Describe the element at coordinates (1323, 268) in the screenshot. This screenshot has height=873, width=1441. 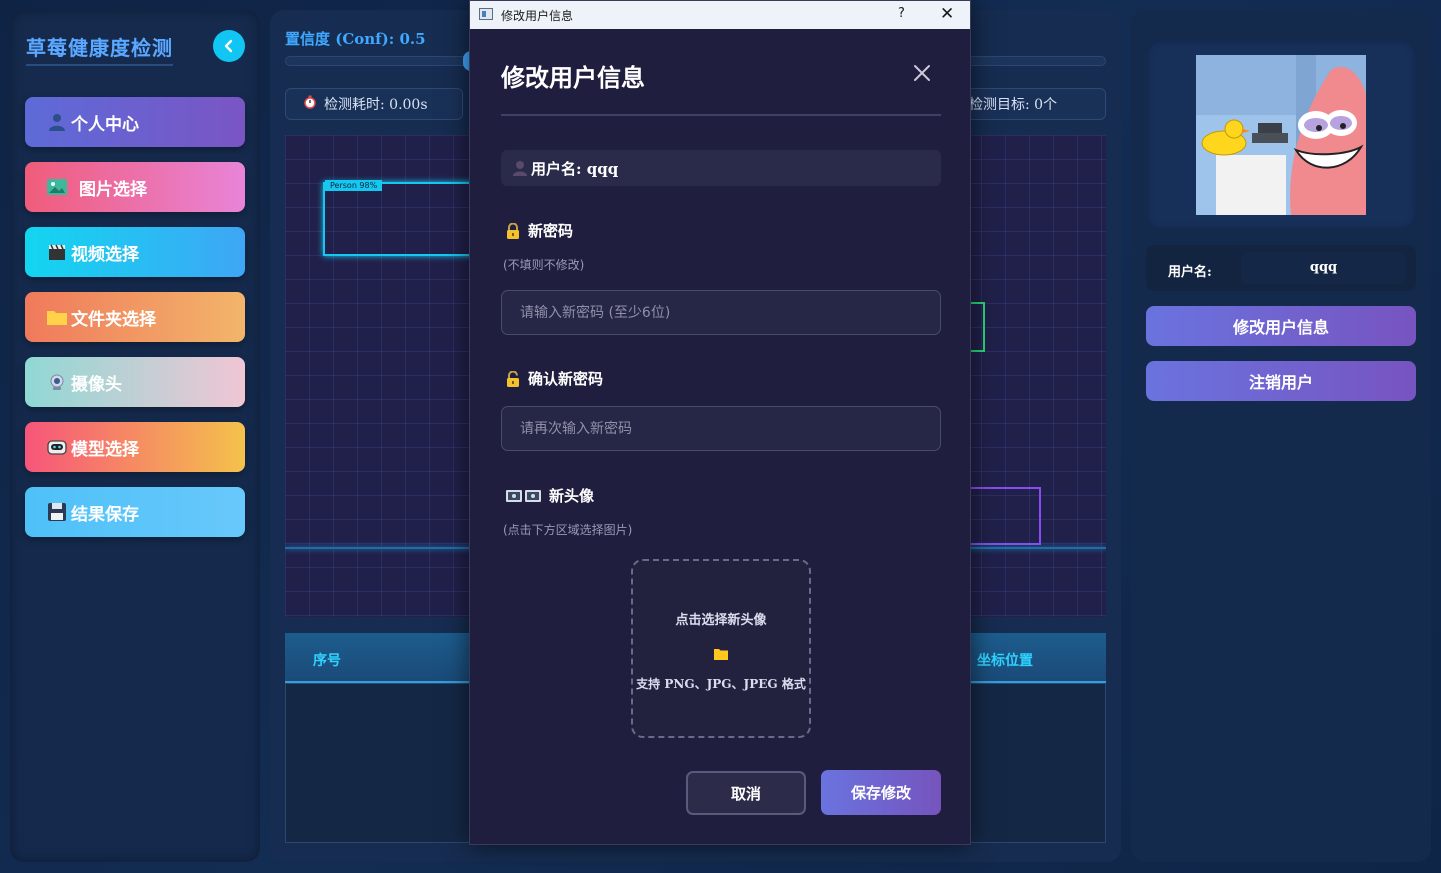
I see `username-value: qqq` at that location.